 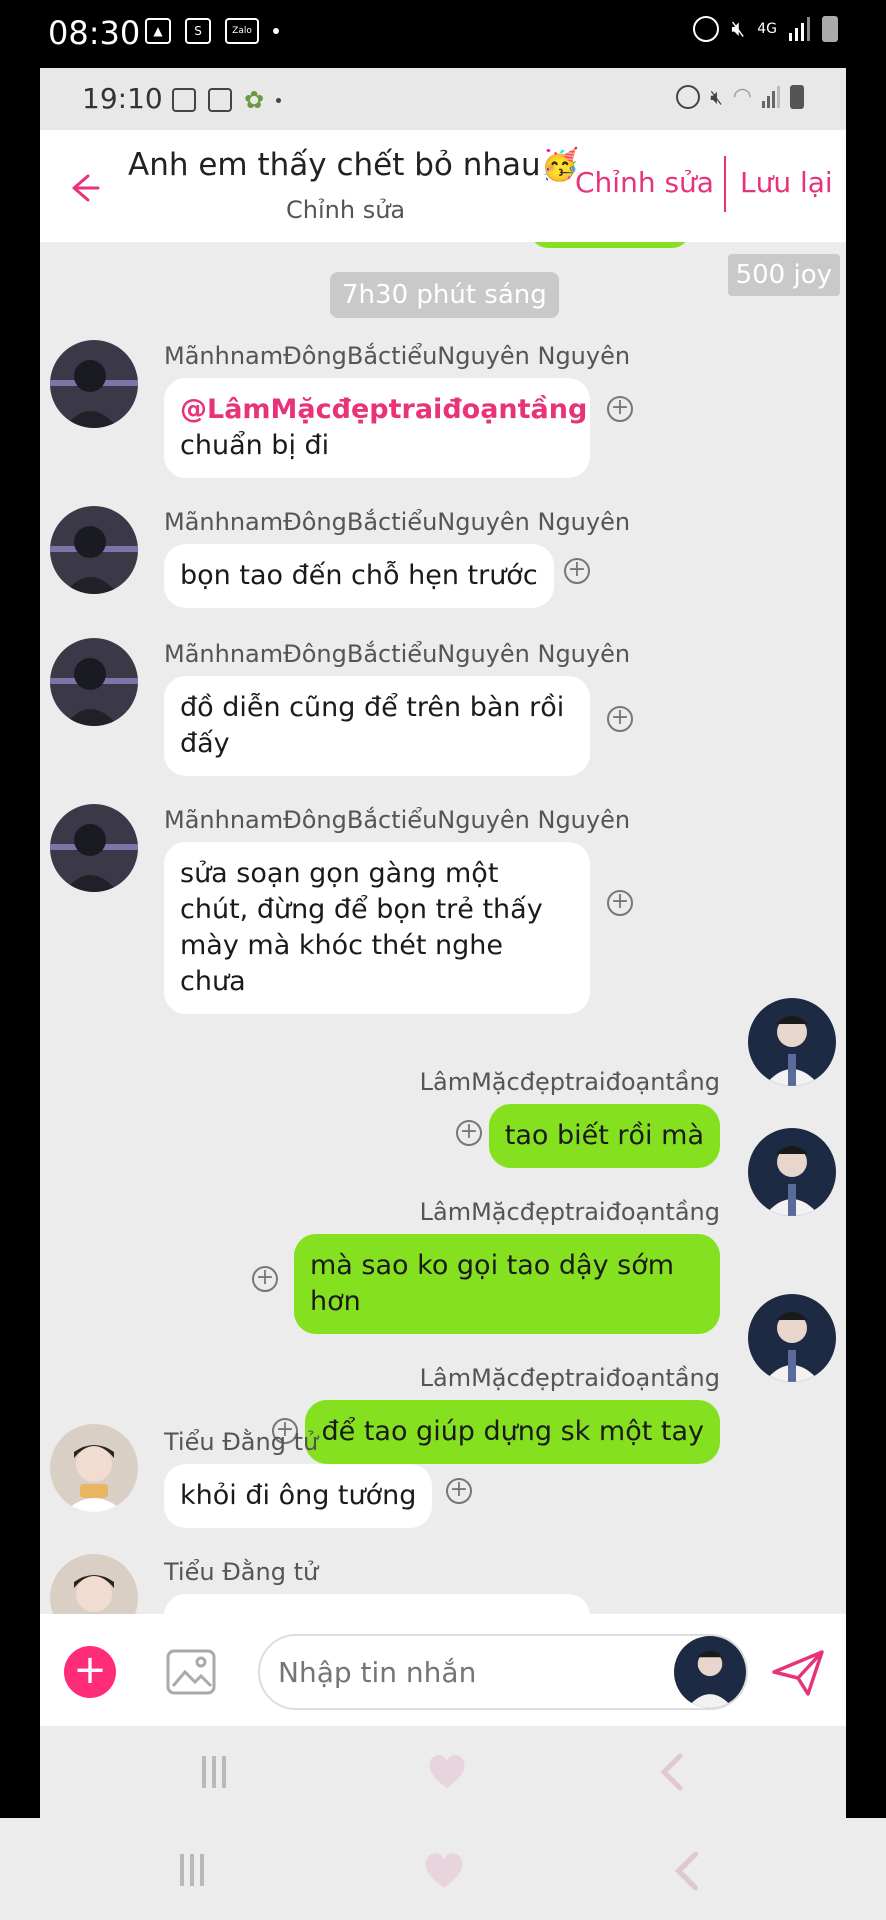 I want to click on add-attachment-button: +, so click(x=90, y=1672).